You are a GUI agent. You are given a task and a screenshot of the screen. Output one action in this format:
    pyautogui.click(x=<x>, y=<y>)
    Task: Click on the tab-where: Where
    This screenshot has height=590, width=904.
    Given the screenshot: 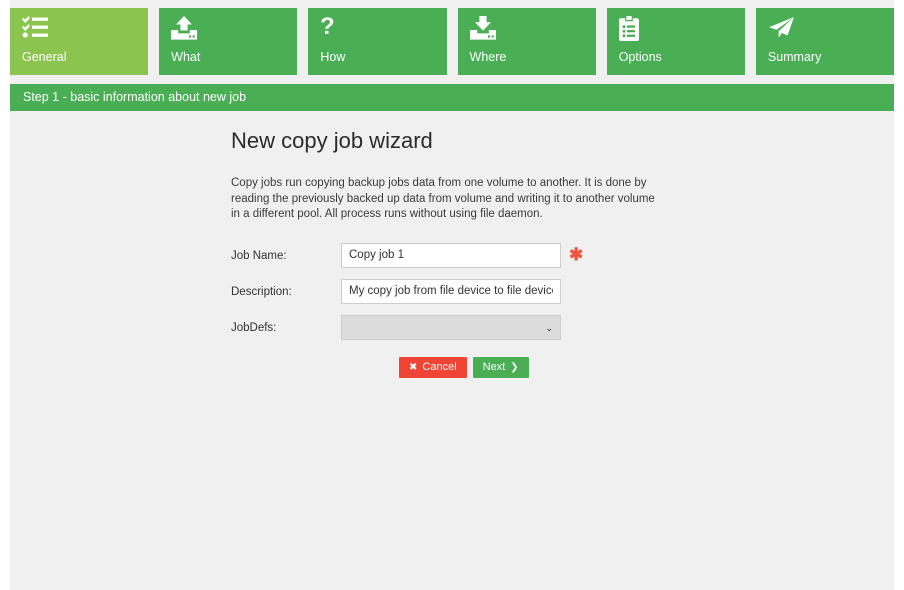 What is the action you would take?
    pyautogui.click(x=526, y=41)
    